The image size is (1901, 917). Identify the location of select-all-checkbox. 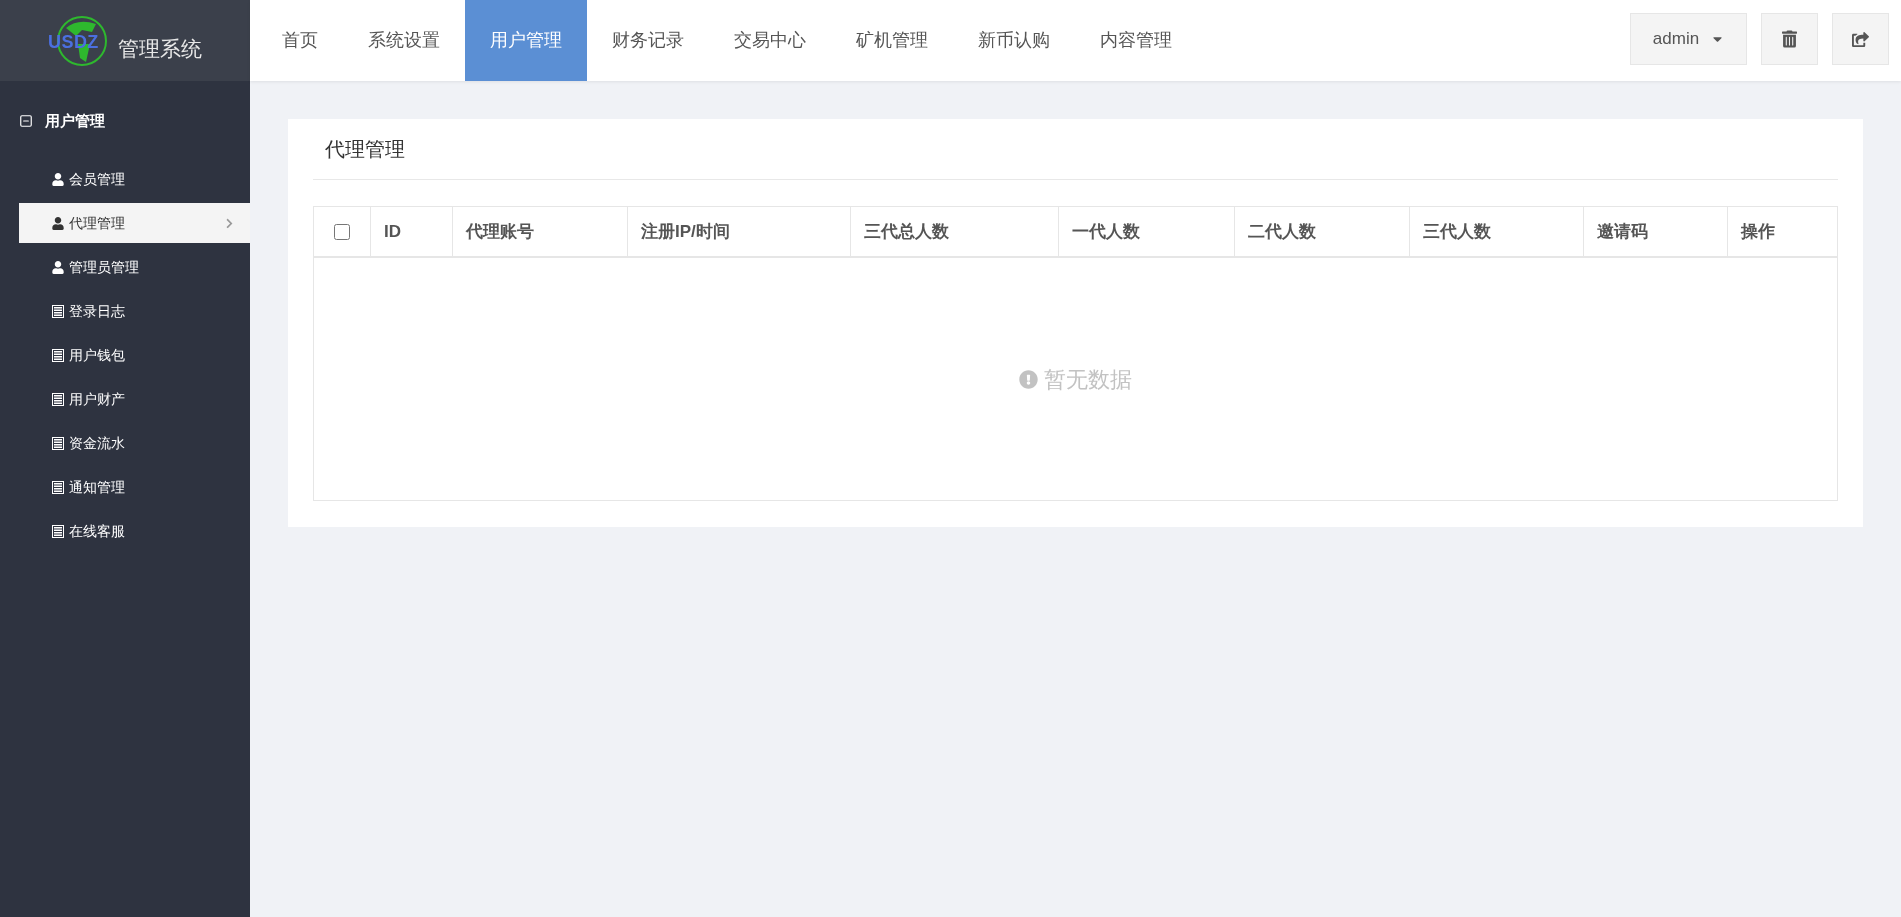
(342, 231).